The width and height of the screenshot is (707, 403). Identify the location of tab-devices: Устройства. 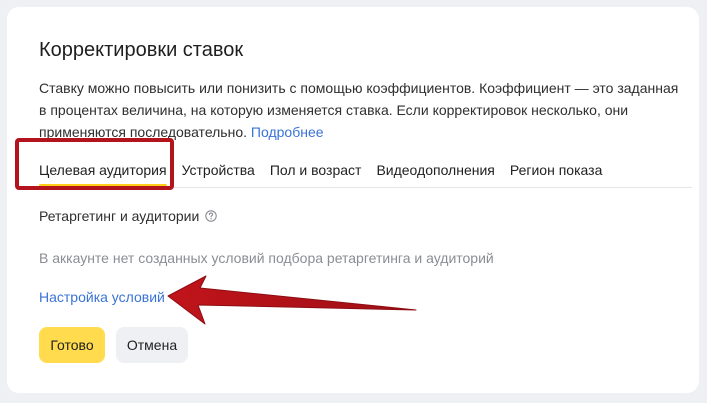
(218, 170).